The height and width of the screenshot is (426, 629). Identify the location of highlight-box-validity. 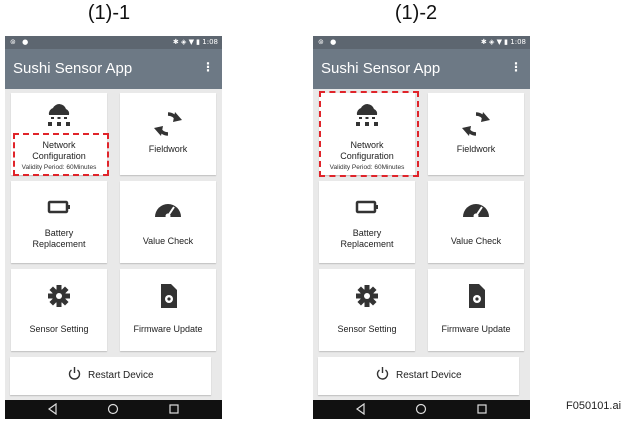
(61, 154).